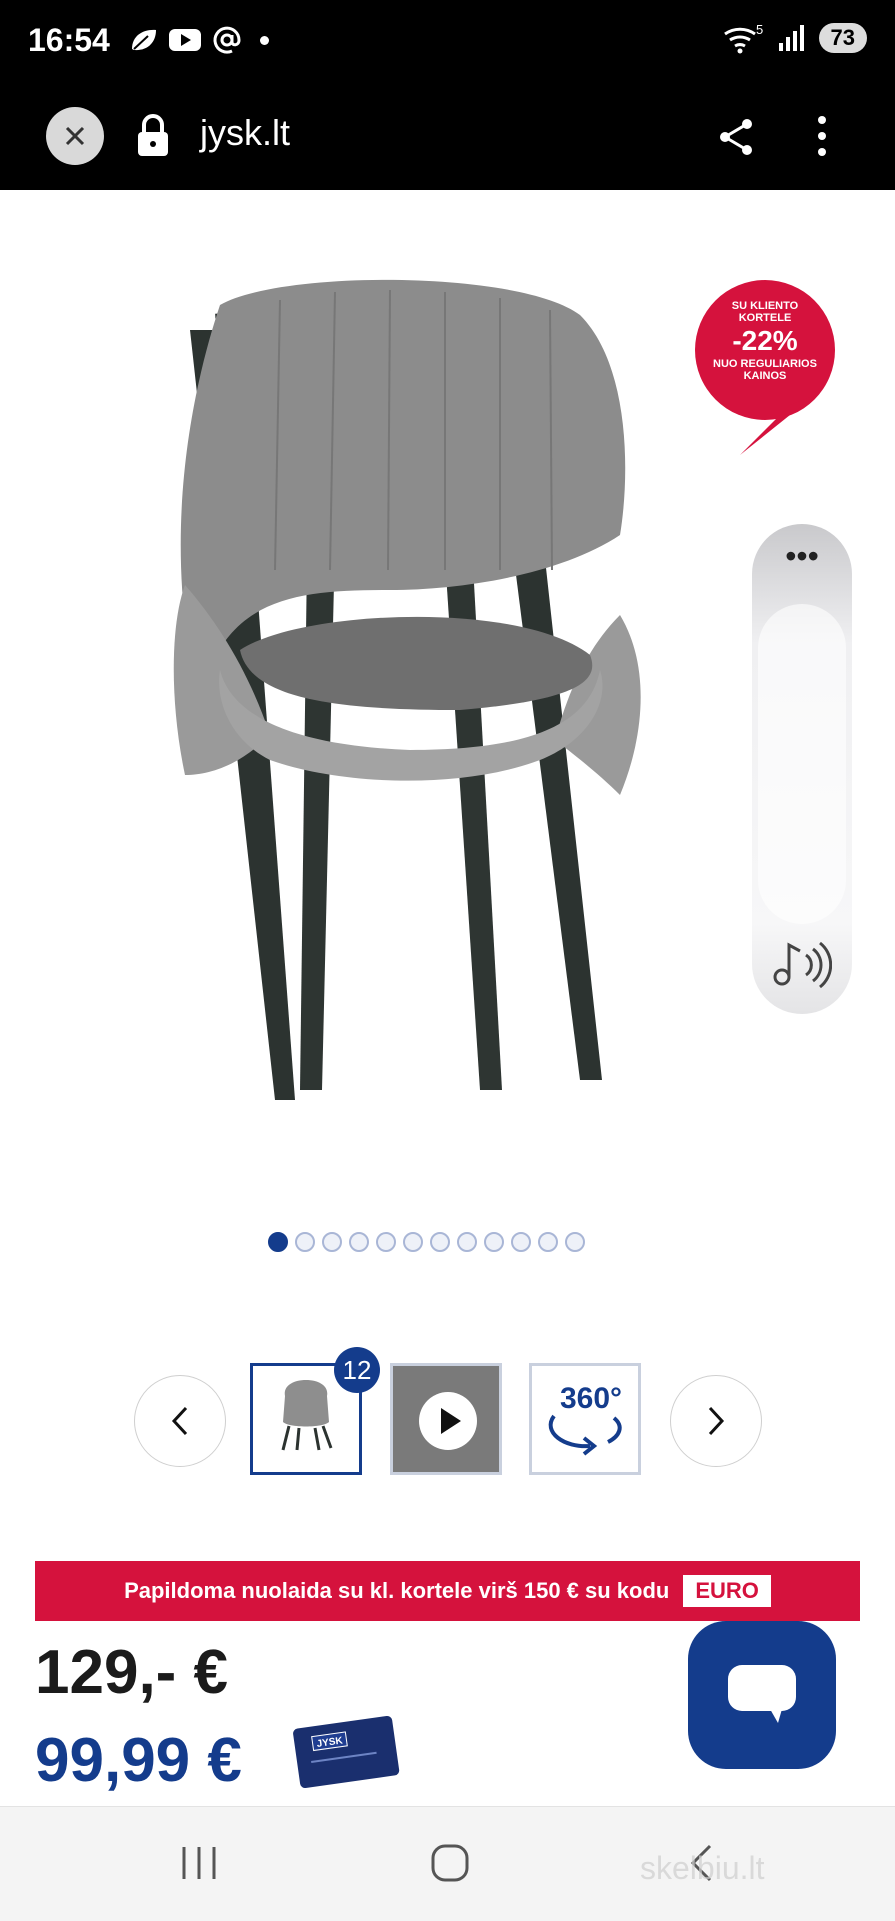  I want to click on image-count-badge: 12, so click(357, 1370).